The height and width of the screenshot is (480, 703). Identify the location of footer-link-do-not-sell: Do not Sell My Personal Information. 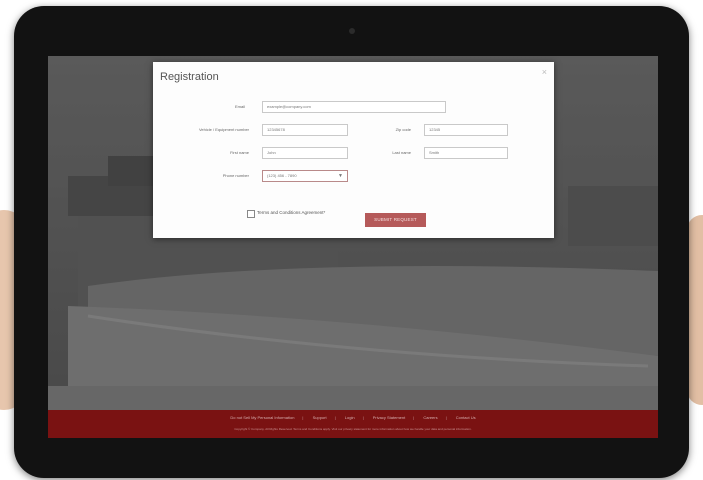
(262, 417).